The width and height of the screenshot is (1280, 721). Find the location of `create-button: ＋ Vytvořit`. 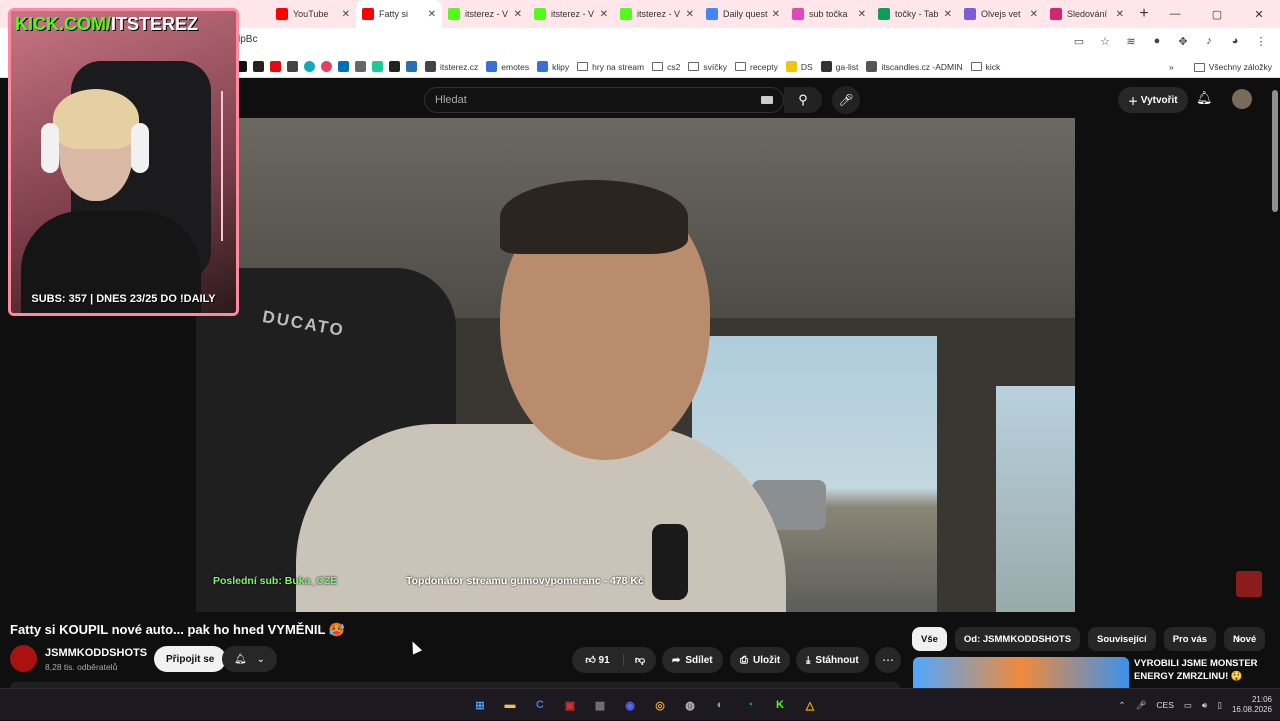

create-button: ＋ Vytvořit is located at coordinates (1153, 100).